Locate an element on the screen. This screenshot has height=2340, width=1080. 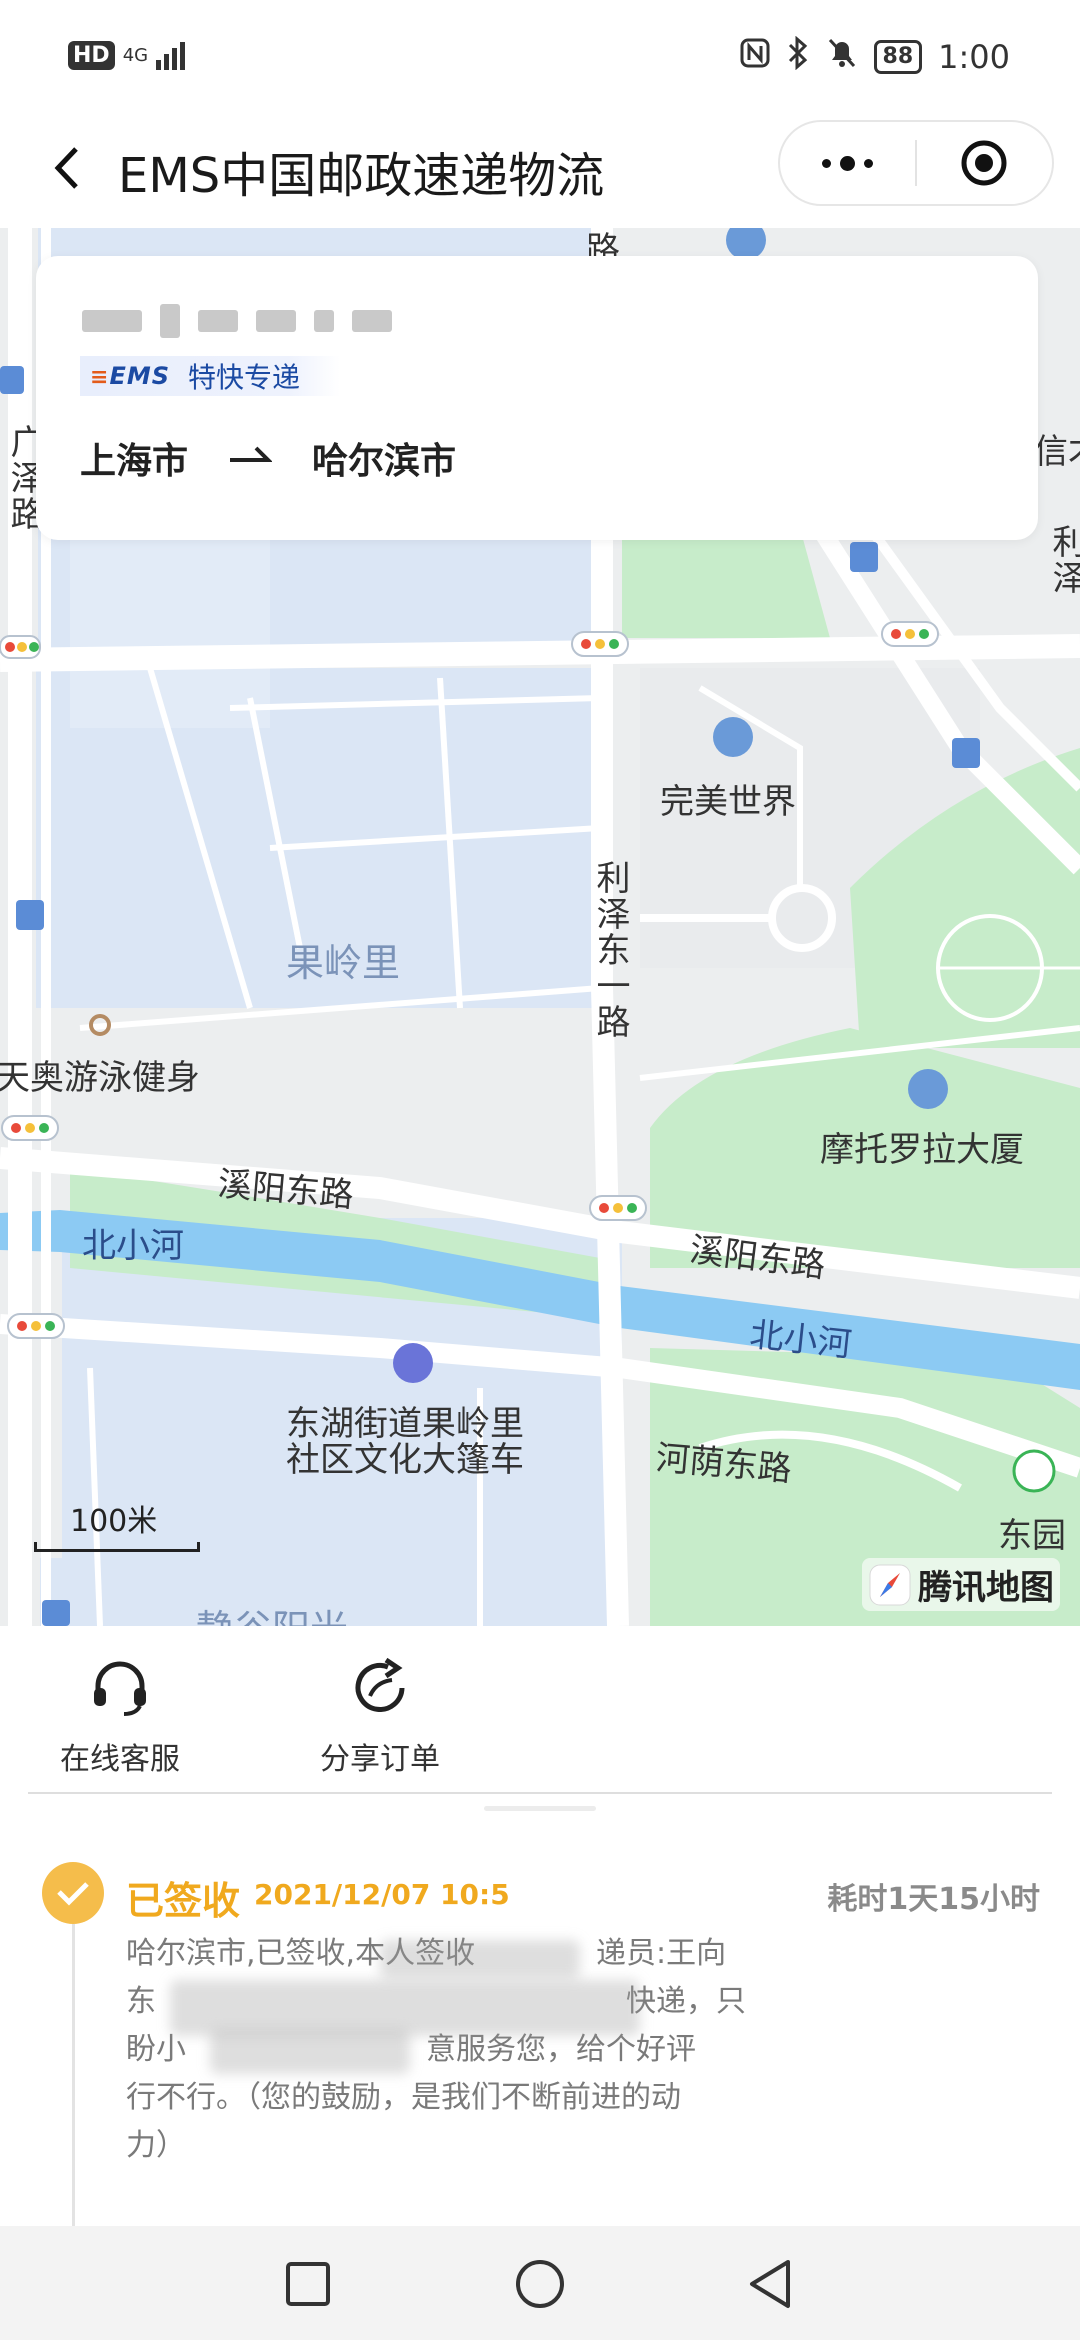
map-label-lize-dong-yi-lu: 利泽东一路 is located at coordinates (610, 950).